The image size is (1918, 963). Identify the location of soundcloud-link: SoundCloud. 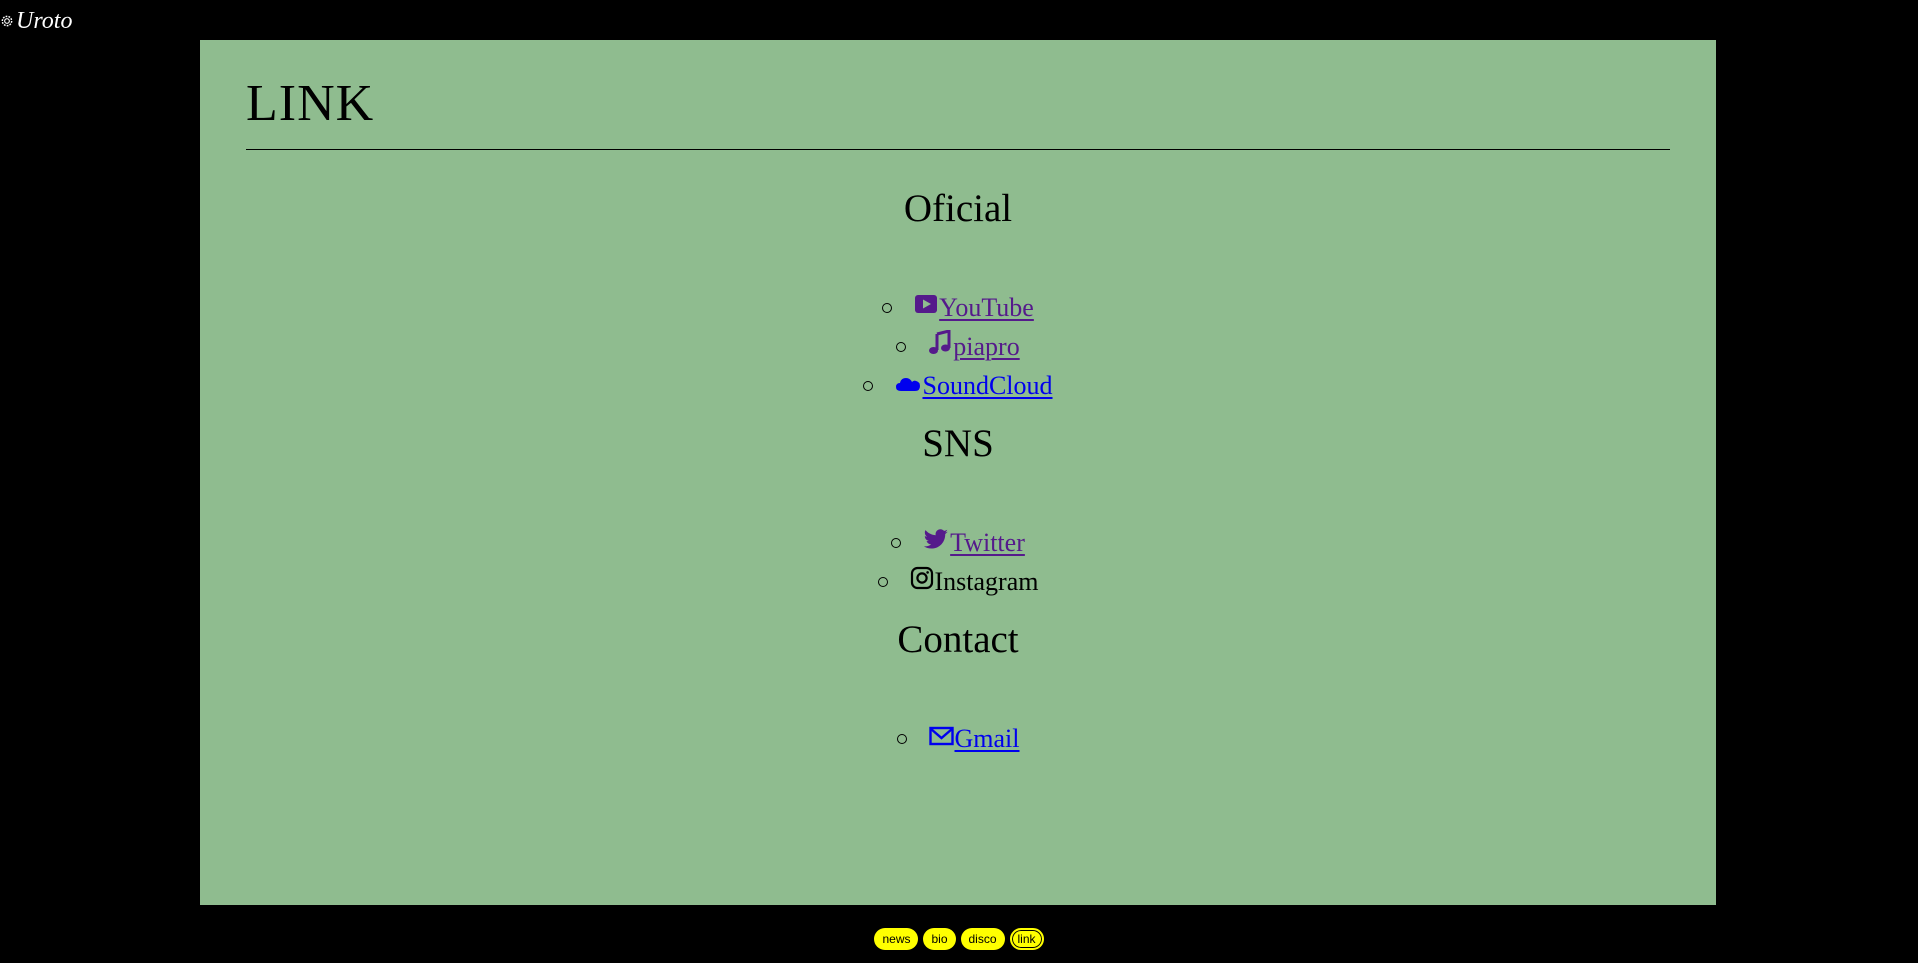
(974, 385).